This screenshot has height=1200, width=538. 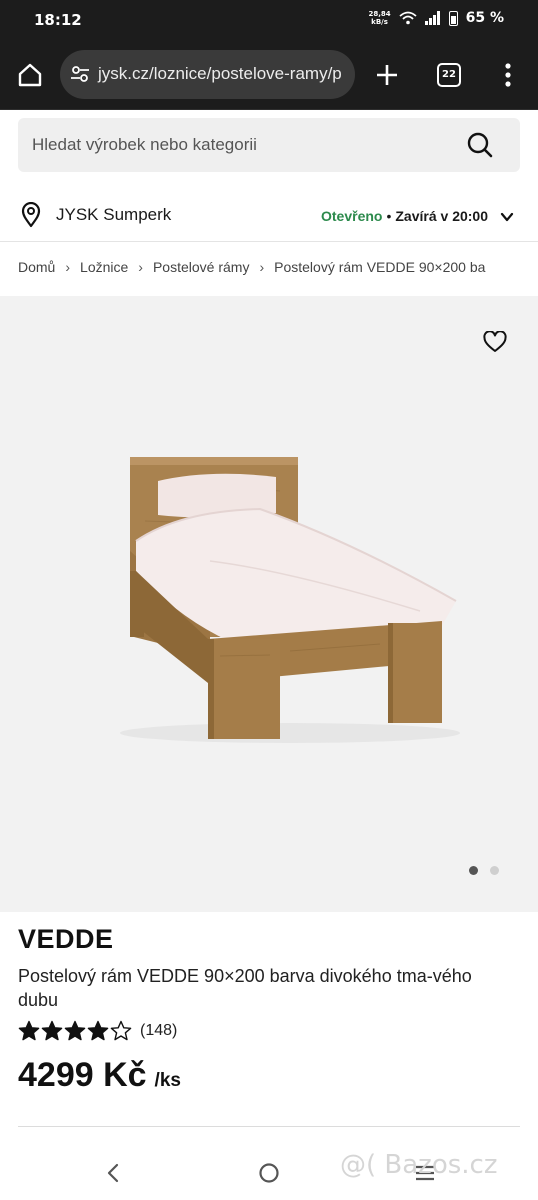 I want to click on network-speed-unit: kB/s, so click(x=379, y=22).